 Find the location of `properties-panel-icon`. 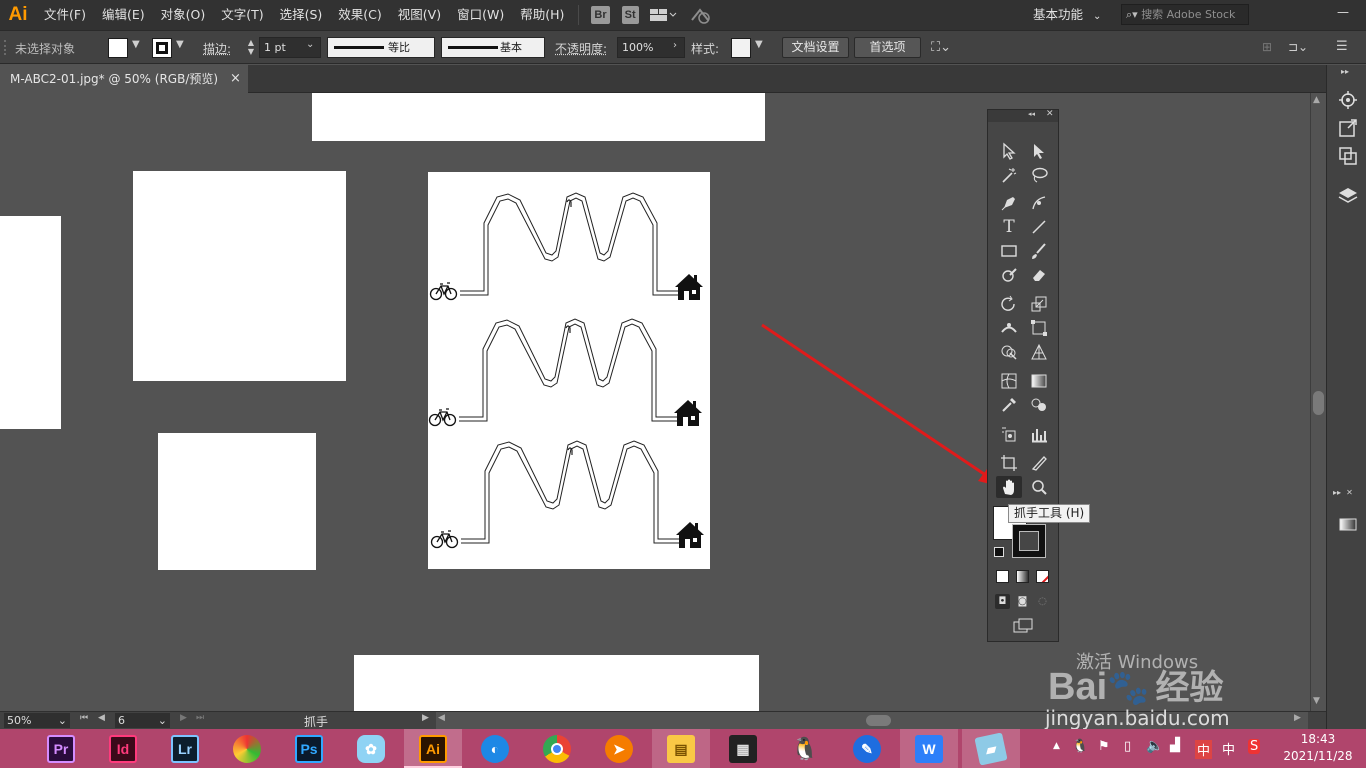

properties-panel-icon is located at coordinates (1348, 100).